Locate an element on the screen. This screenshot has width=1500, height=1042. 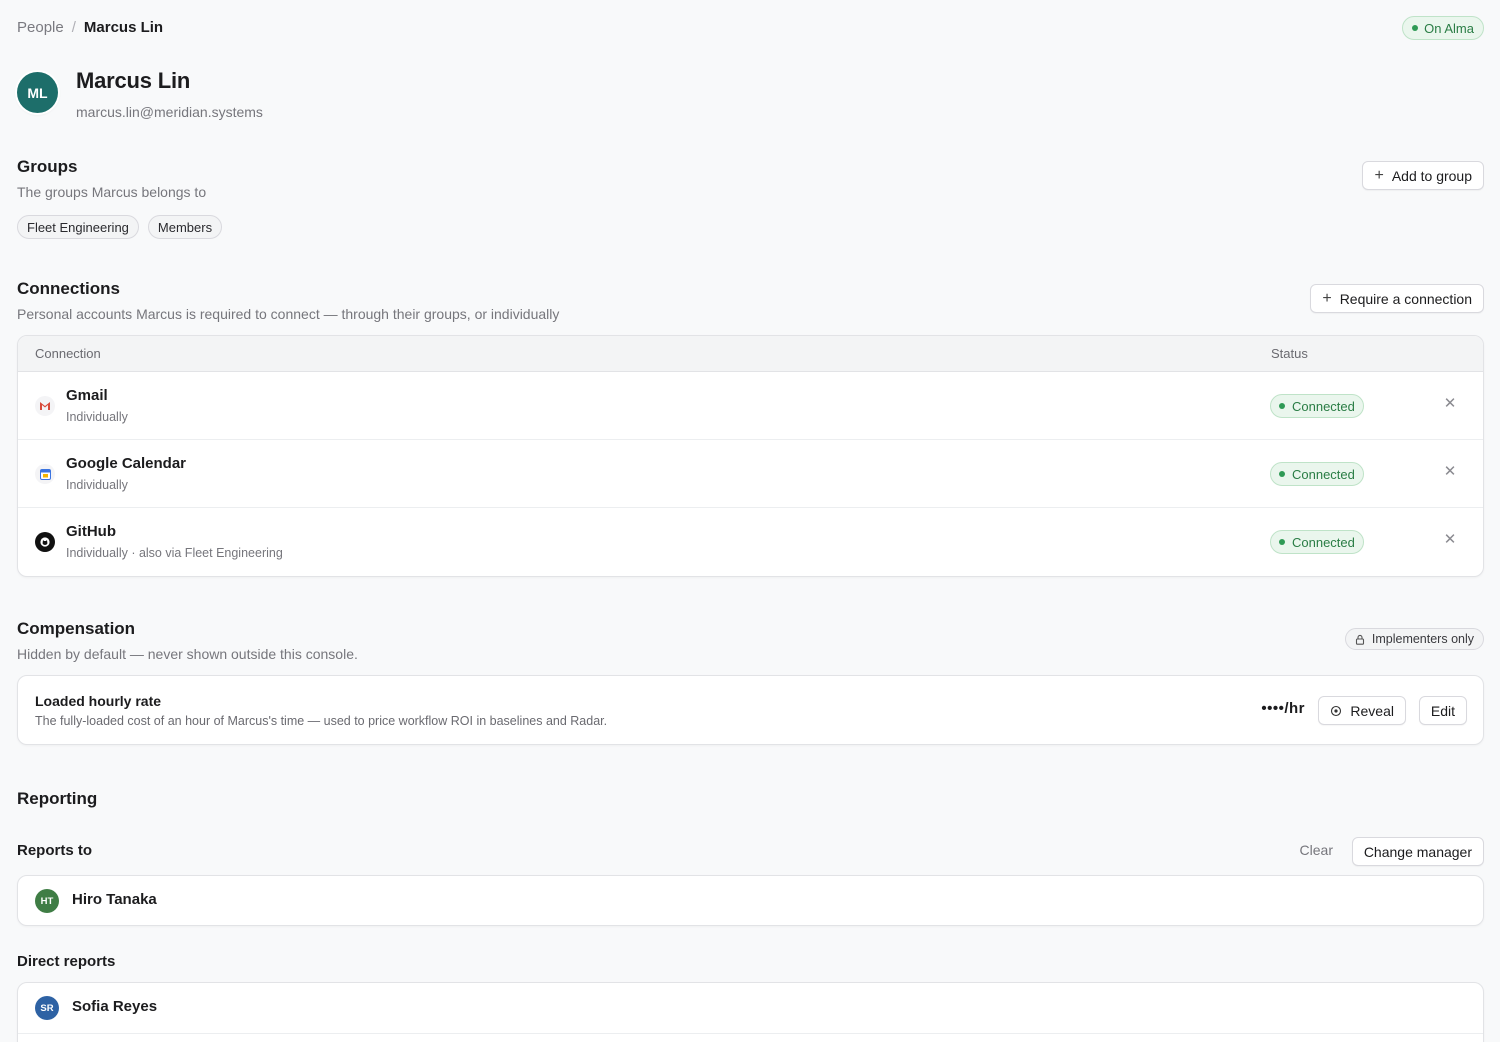
connection-name: GitHub is located at coordinates (91, 531).